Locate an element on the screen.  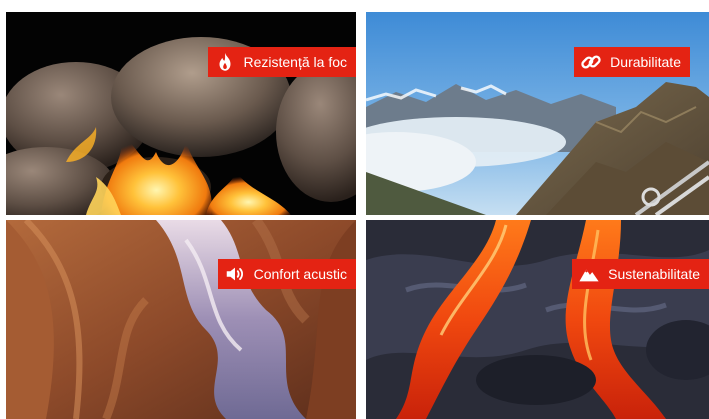
acoustic-comfort-badge: Confort acustic is located at coordinates (286, 274).